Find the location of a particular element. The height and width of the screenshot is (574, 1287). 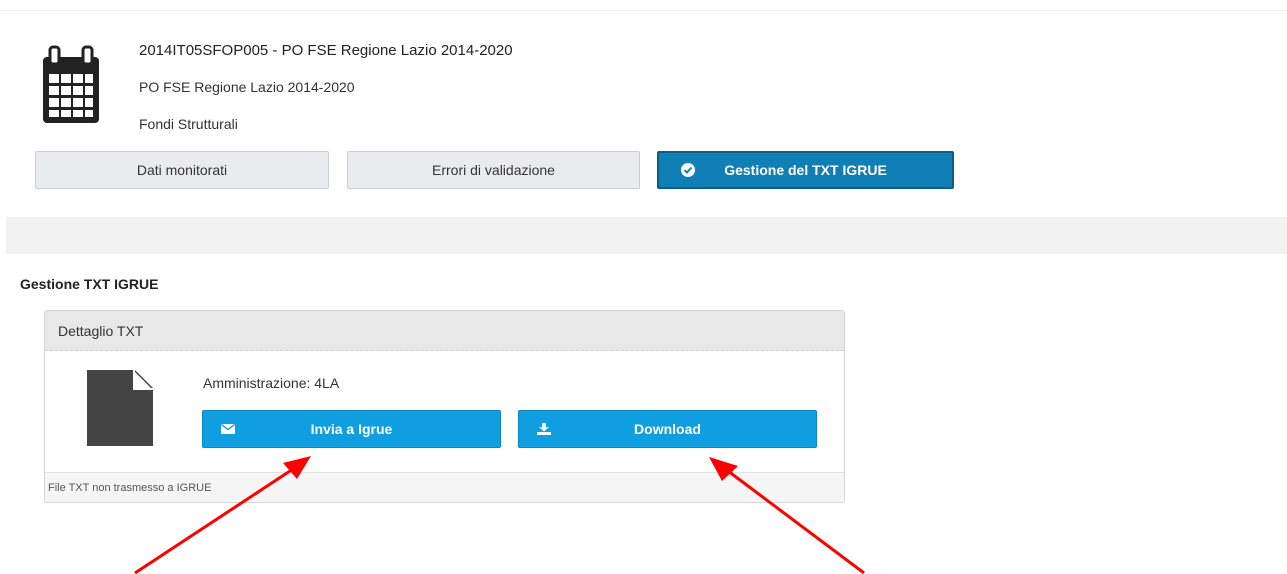

tab-label: Errori di validazione is located at coordinates (493, 170).